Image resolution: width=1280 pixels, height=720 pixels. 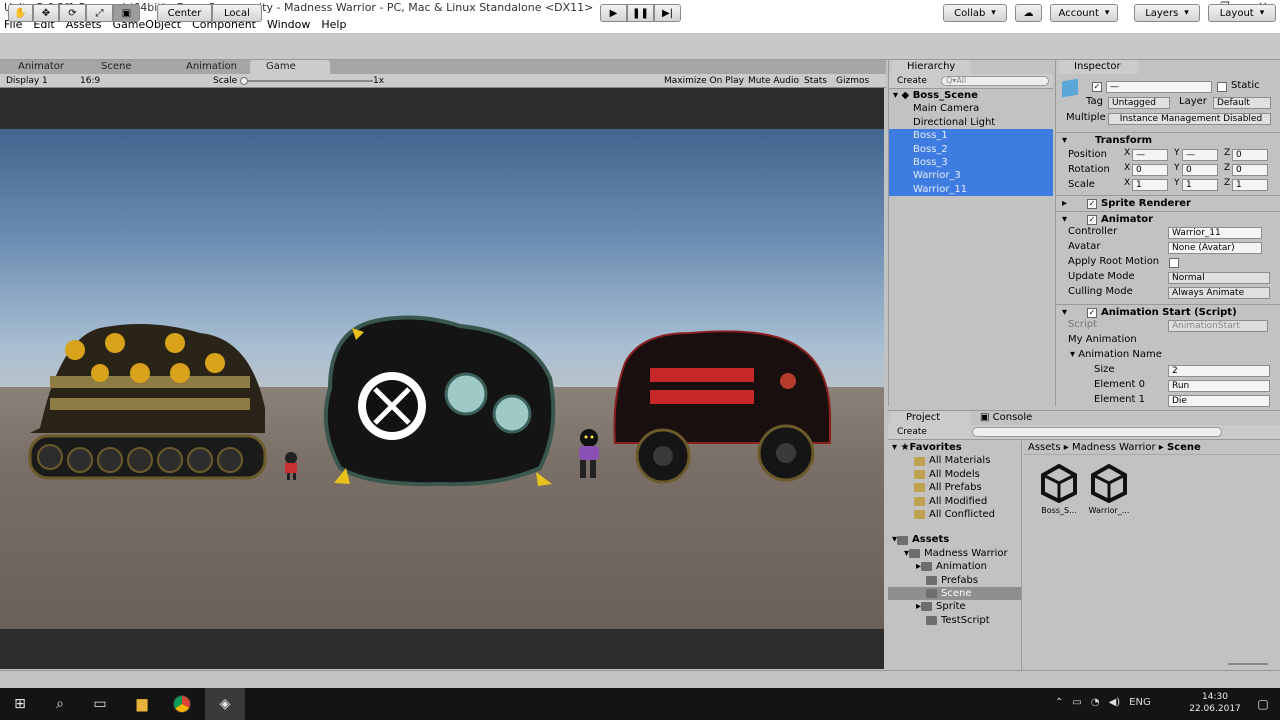 I want to click on pause-icon: ❚❚, so click(x=640, y=13).